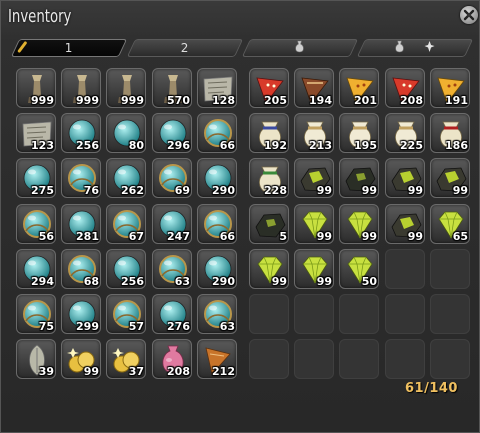 This screenshot has height=433, width=480. What do you see at coordinates (172, 178) in the screenshot?
I see `inventory-slot: 69` at bounding box center [172, 178].